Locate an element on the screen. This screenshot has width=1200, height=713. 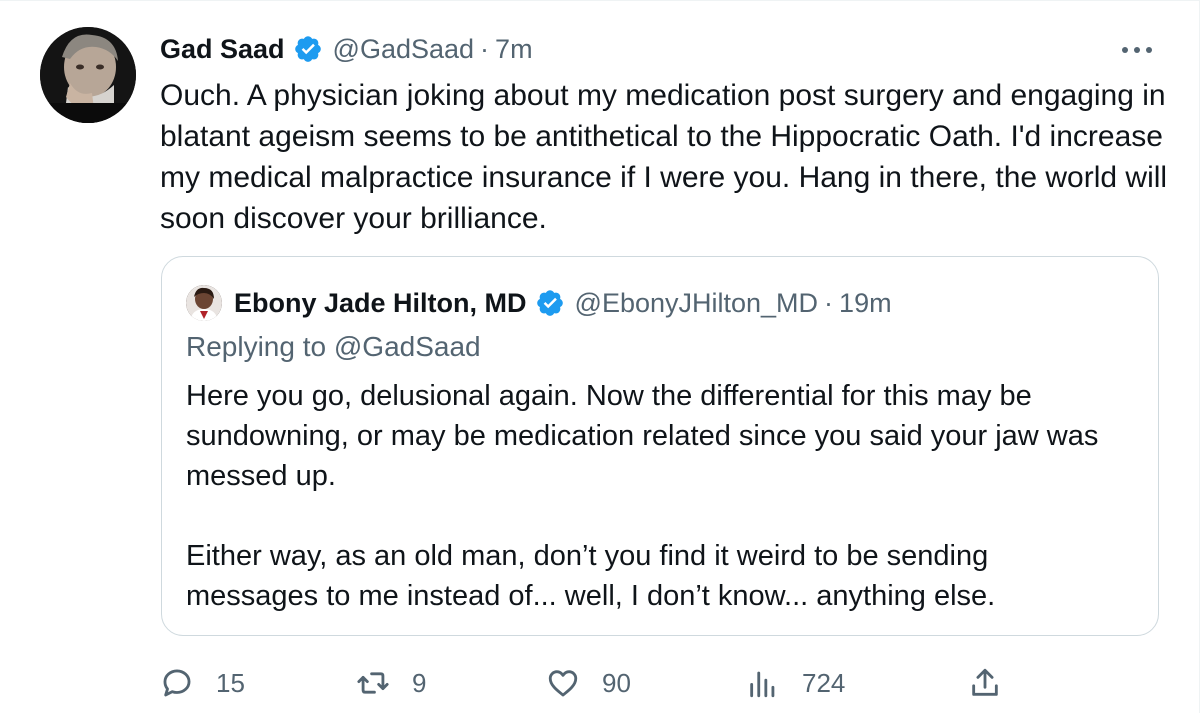
share-icon is located at coordinates (985, 682).